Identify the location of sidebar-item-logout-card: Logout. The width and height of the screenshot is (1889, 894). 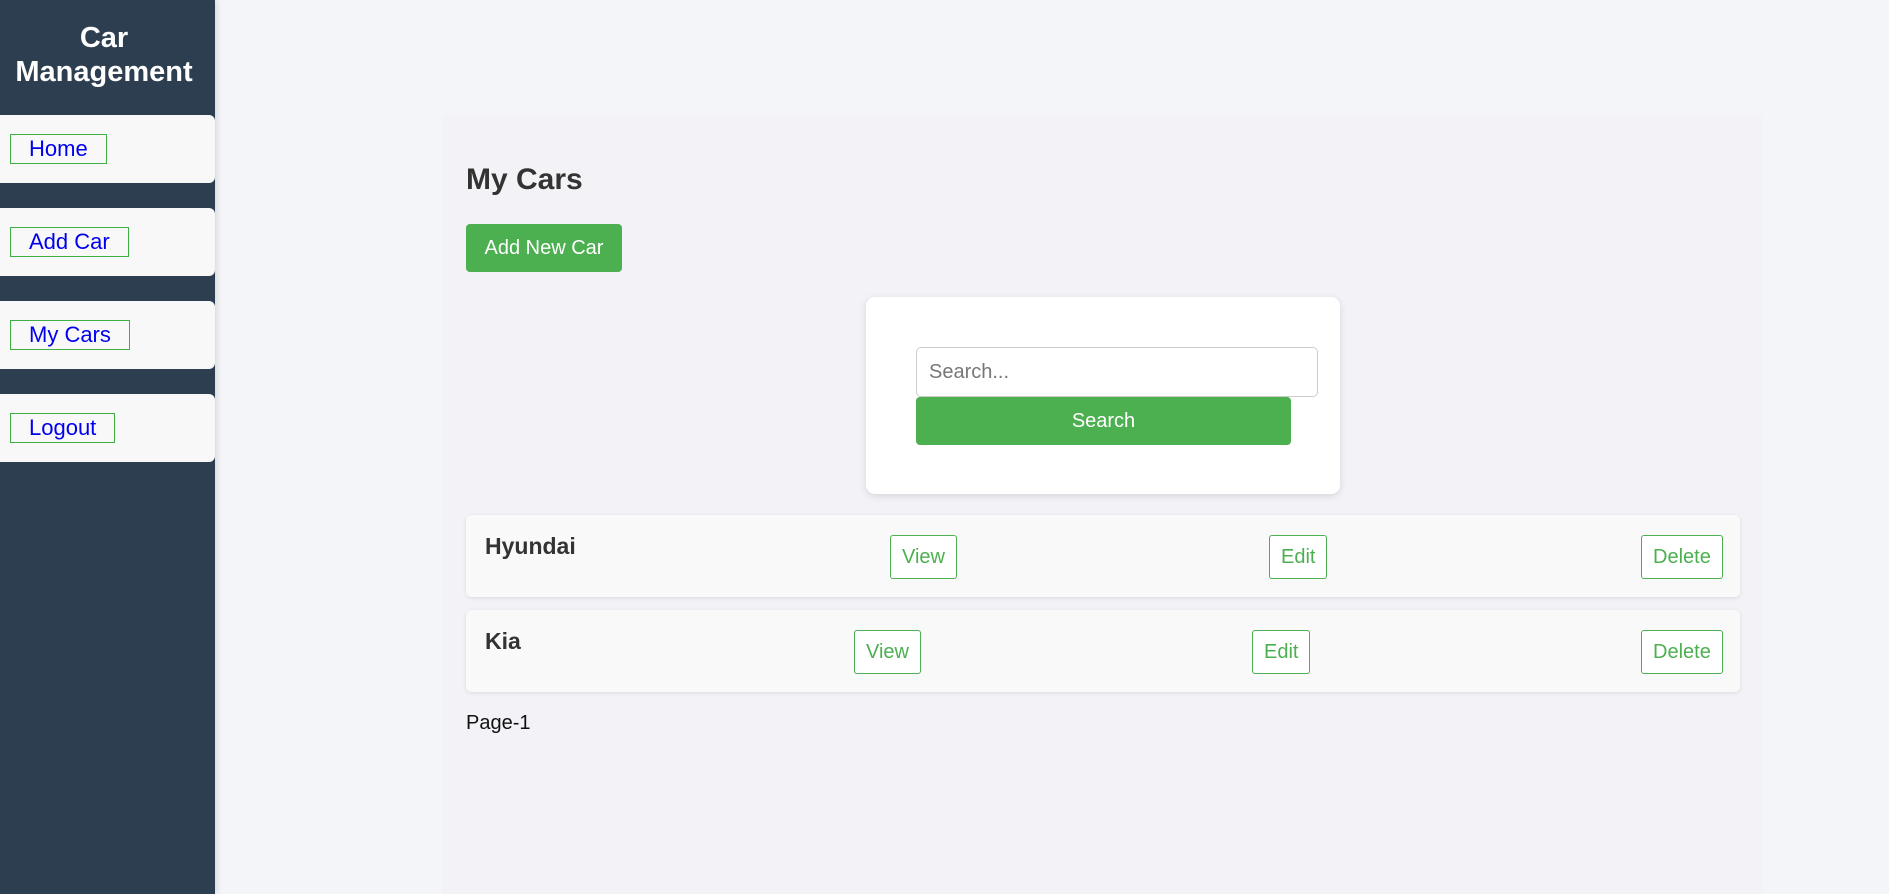
(107, 428).